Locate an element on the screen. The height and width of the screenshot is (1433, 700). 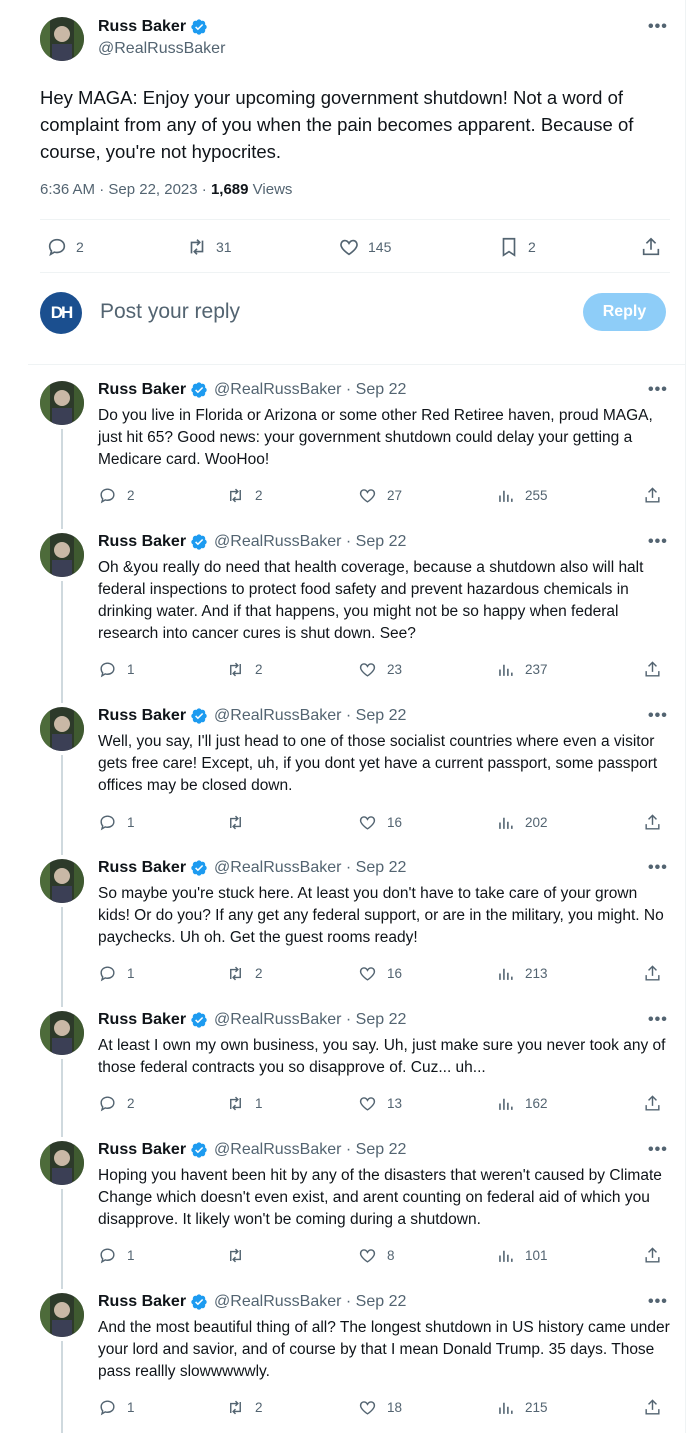
like-action: 23 is located at coordinates (380, 669).